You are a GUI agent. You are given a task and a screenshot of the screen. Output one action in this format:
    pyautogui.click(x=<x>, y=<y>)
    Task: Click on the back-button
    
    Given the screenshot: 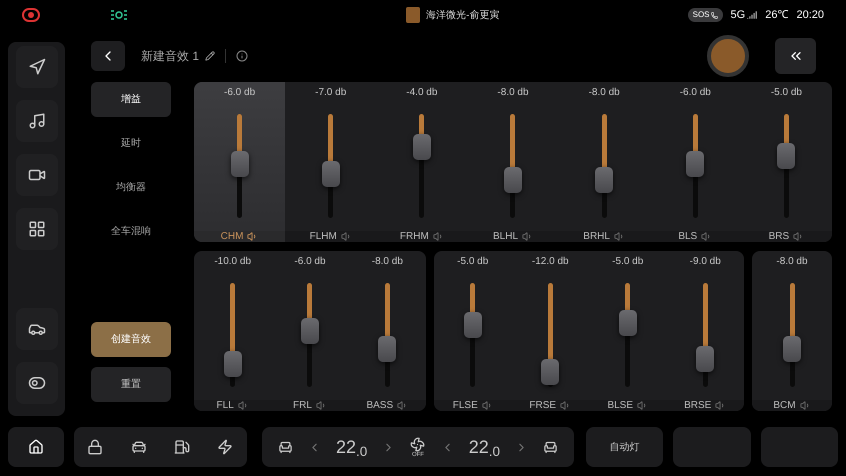 What is the action you would take?
    pyautogui.click(x=108, y=56)
    